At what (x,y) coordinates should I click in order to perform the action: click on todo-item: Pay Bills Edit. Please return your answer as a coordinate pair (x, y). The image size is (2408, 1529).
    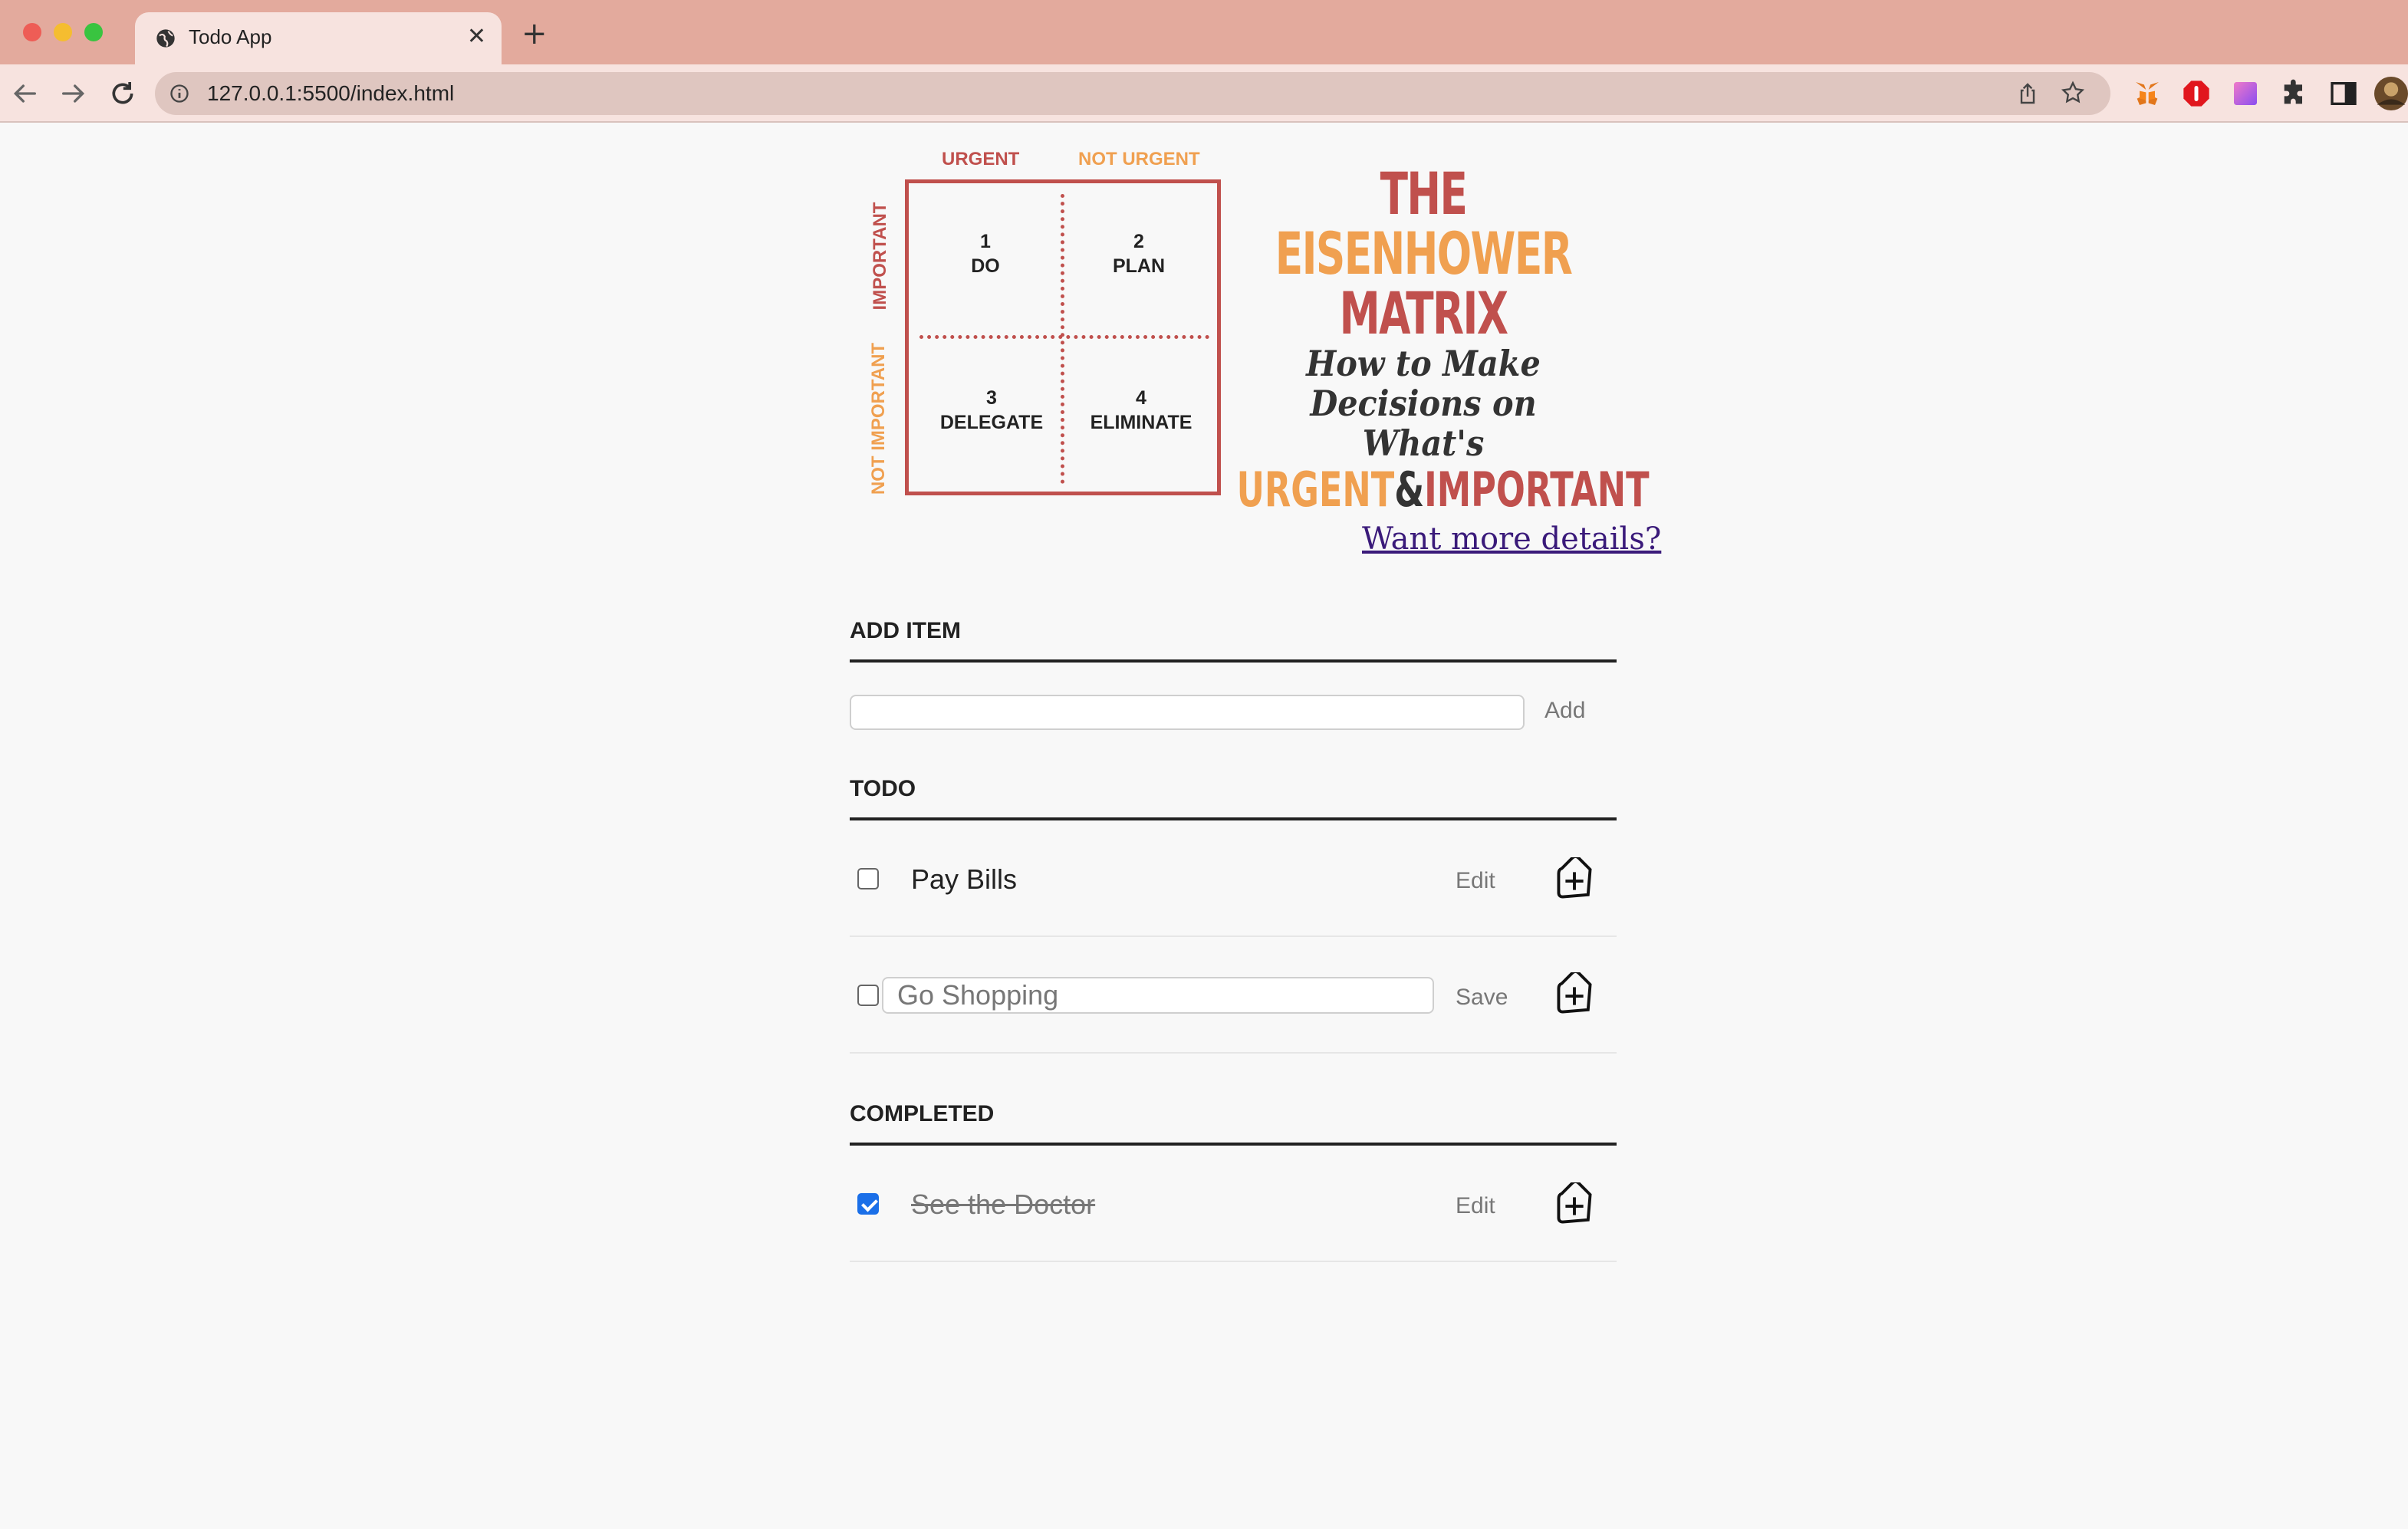
    Looking at the image, I should click on (1233, 878).